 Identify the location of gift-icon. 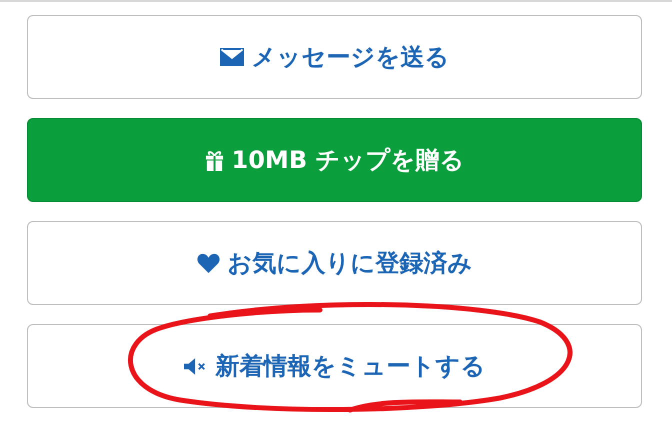
(214, 160).